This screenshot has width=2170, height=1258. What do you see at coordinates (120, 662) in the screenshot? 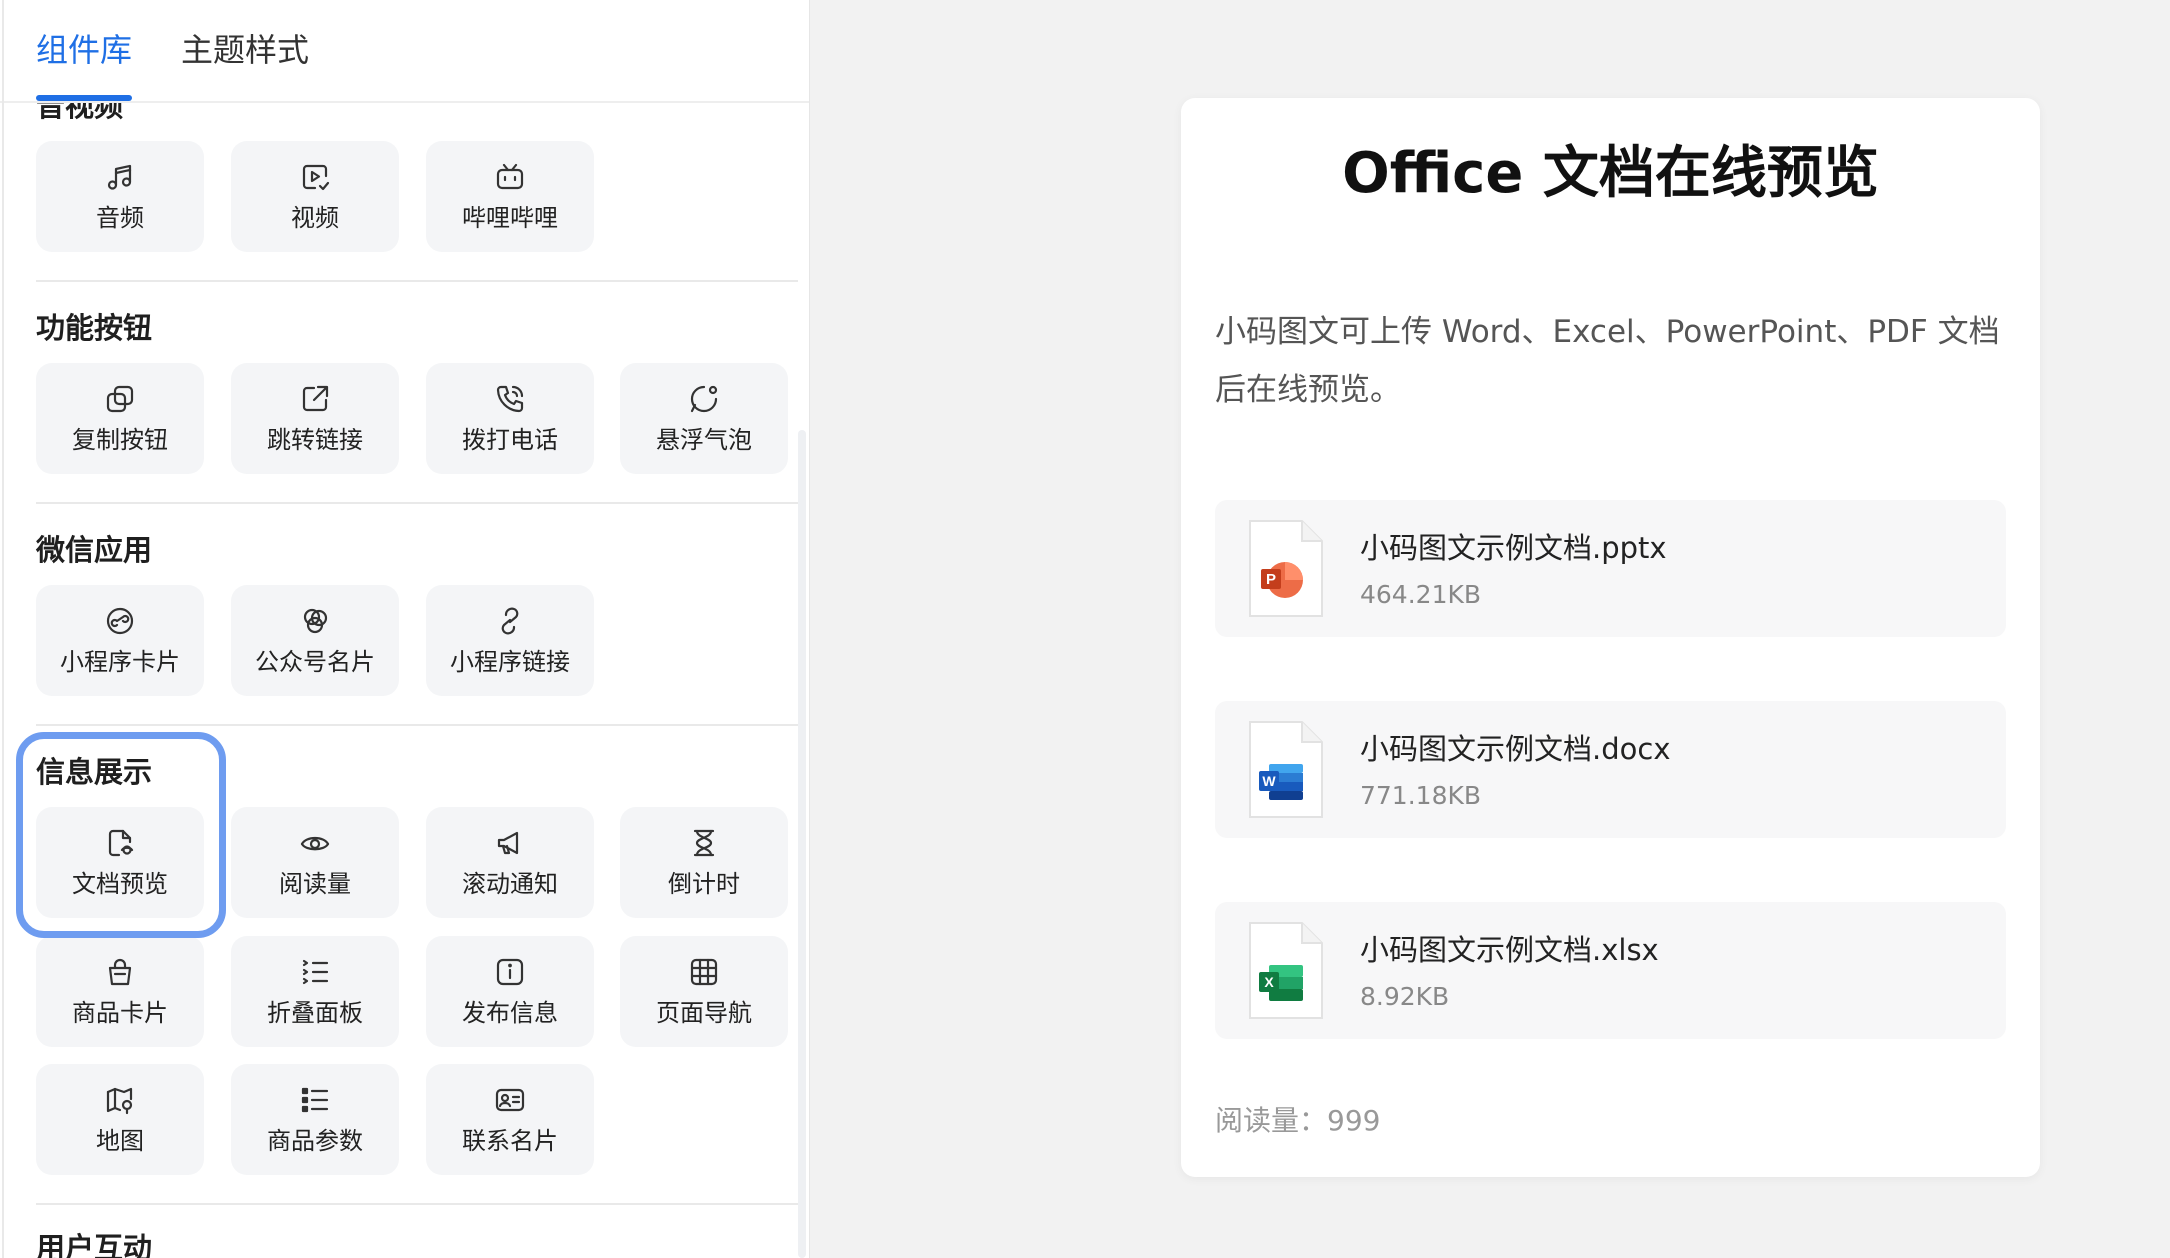
I see `tile-label: 小程序卡片` at bounding box center [120, 662].